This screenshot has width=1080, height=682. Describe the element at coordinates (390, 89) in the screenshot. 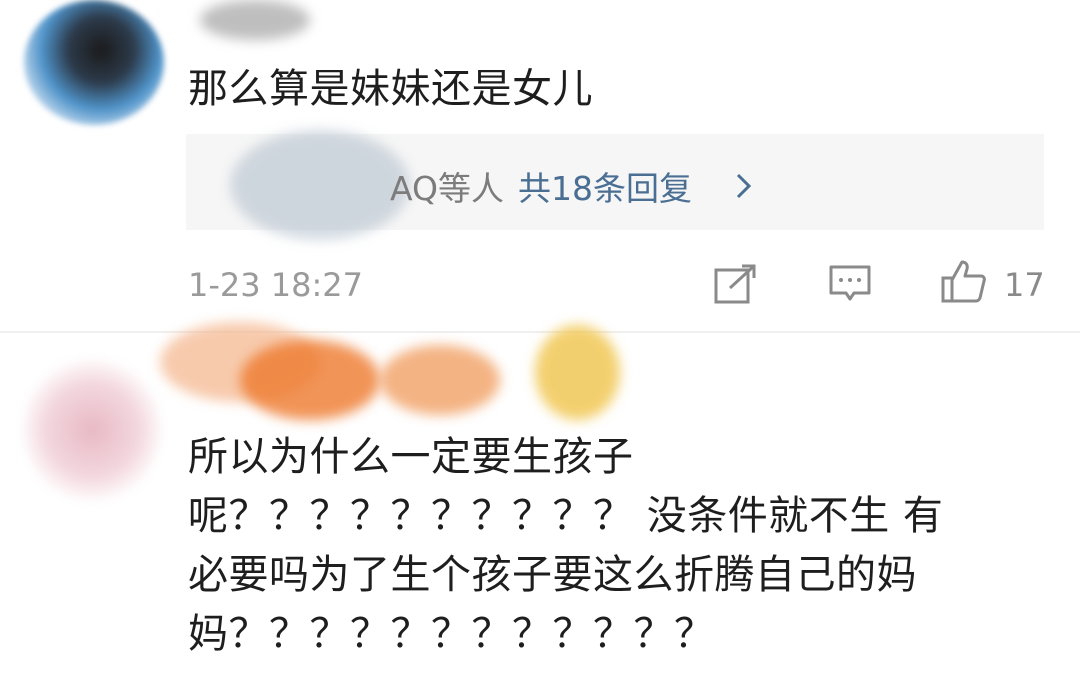

I see `comment-text: 那么算是妹妹还是女儿` at that location.